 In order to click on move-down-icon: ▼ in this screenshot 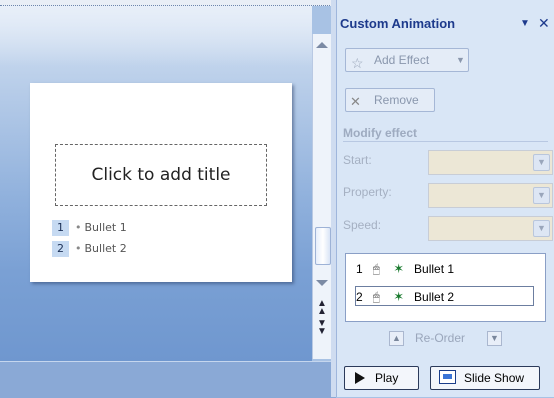, I will do `click(494, 338)`.